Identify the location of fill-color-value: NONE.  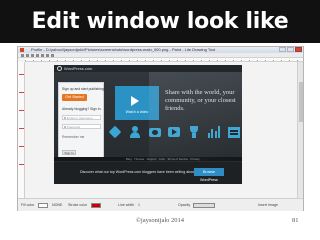
(57, 205).